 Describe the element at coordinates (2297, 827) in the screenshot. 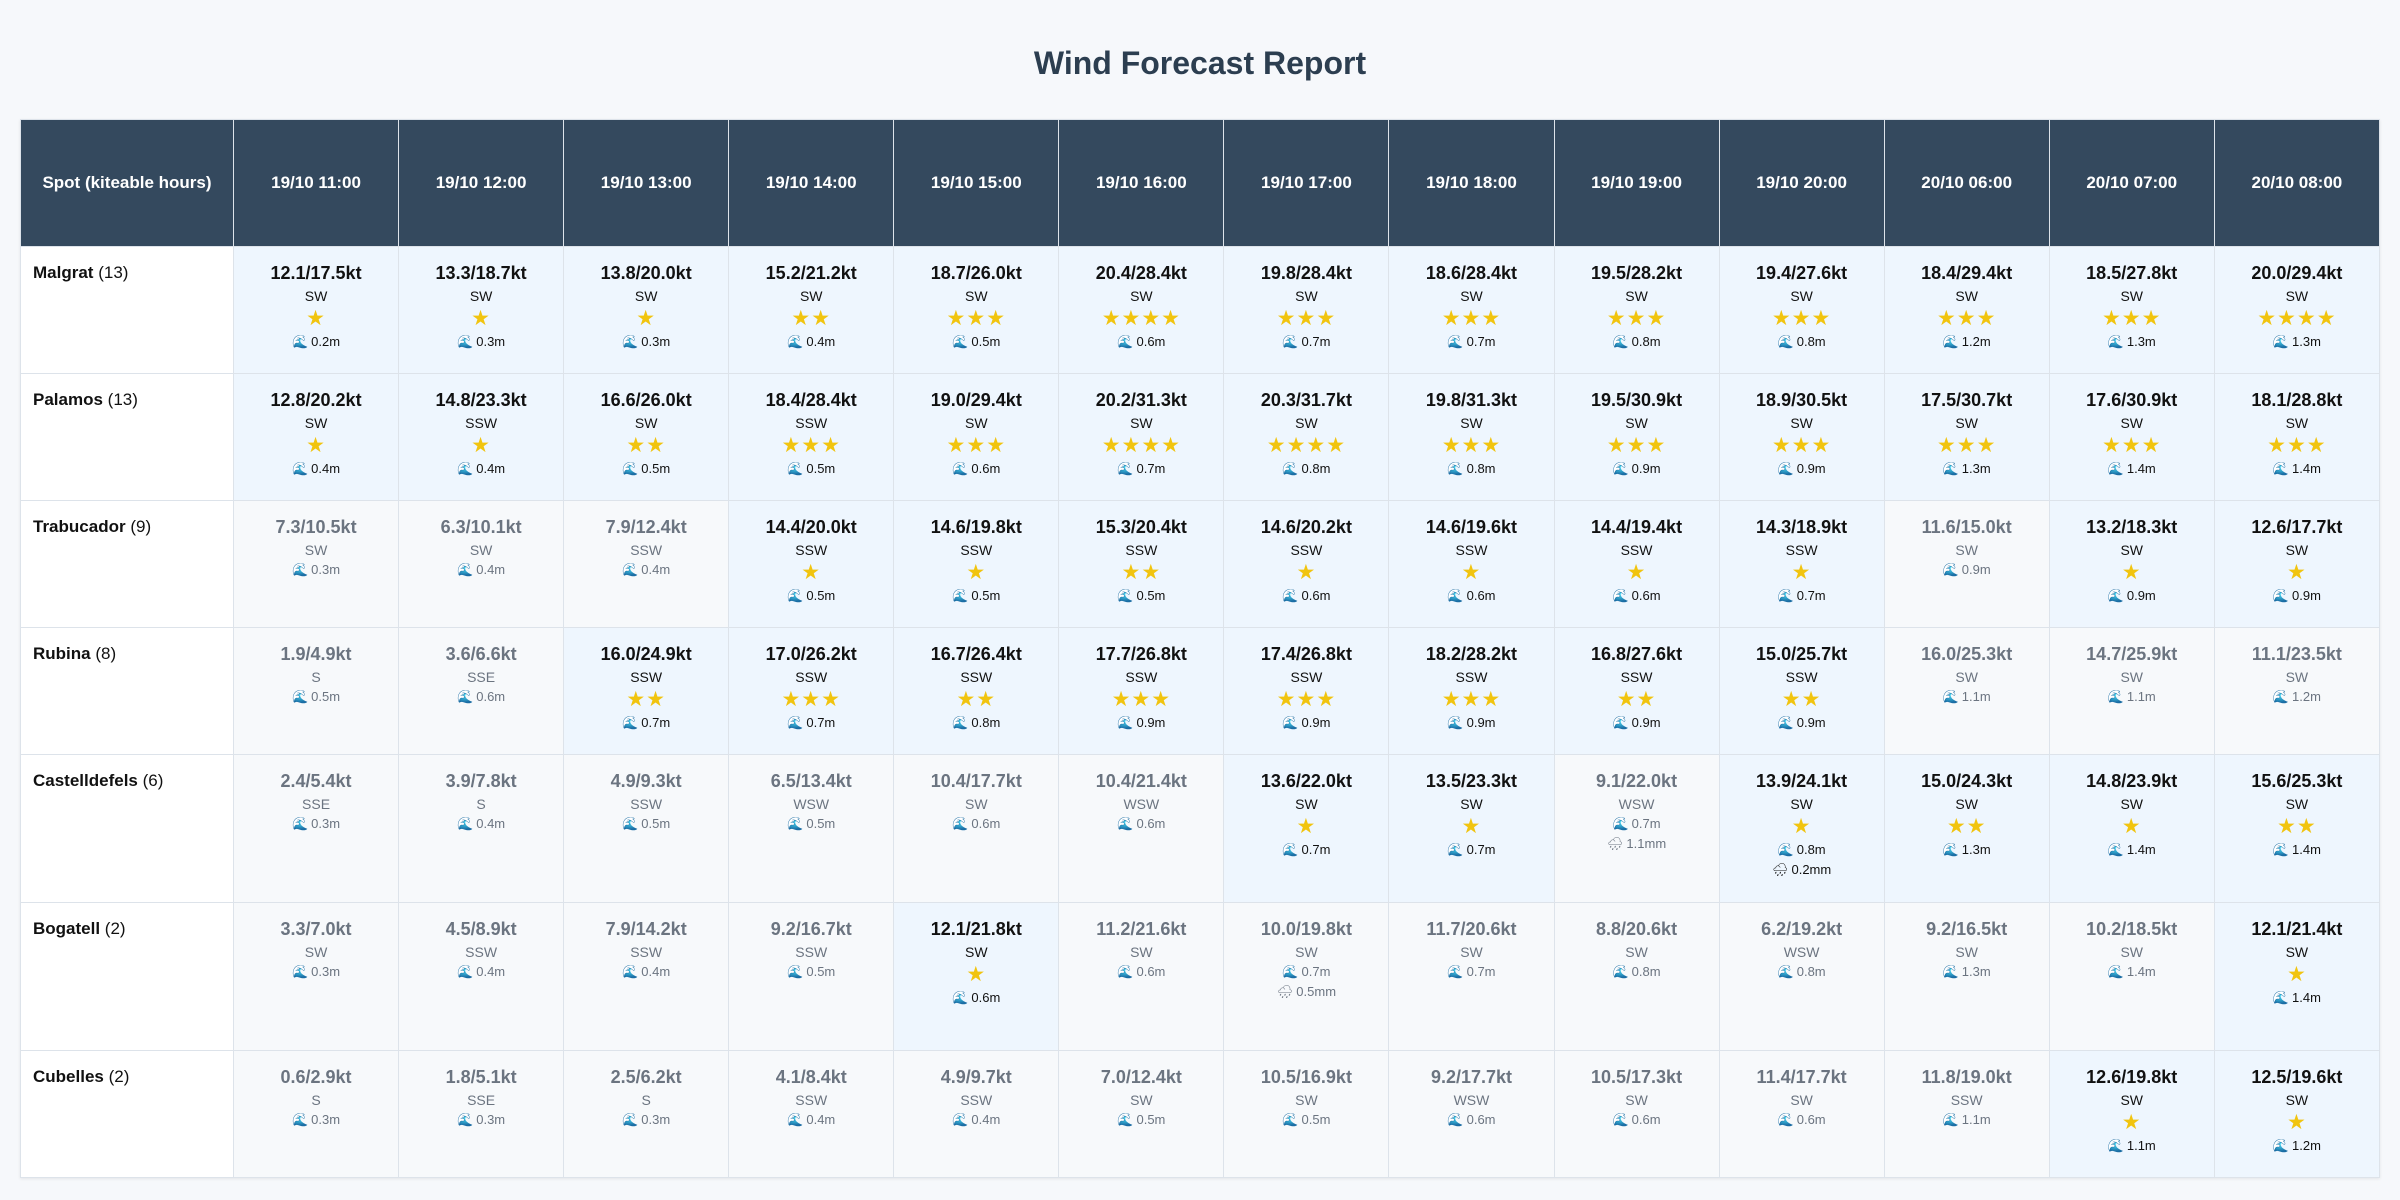

I see `rating-stars: ★★` at that location.